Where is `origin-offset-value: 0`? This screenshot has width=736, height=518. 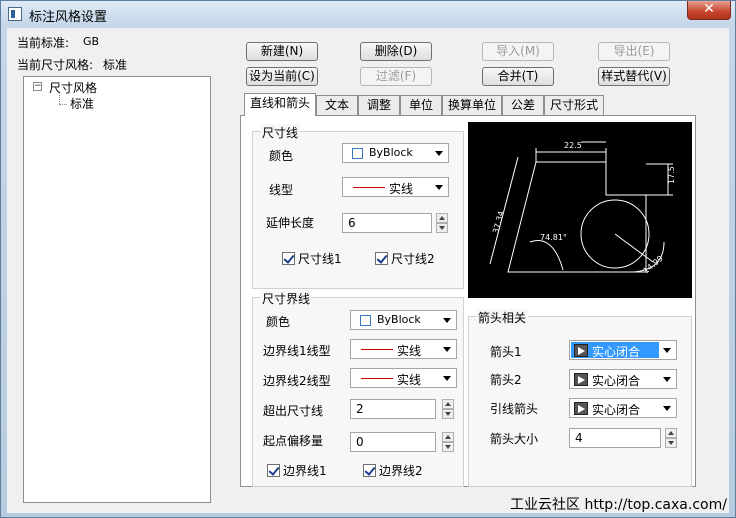 origin-offset-value: 0 is located at coordinates (360, 442).